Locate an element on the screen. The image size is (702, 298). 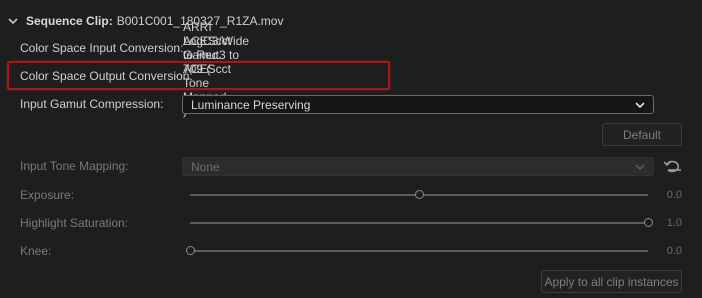
output-conversion-label: Color Space Output Conversion: is located at coordinates (106, 76).